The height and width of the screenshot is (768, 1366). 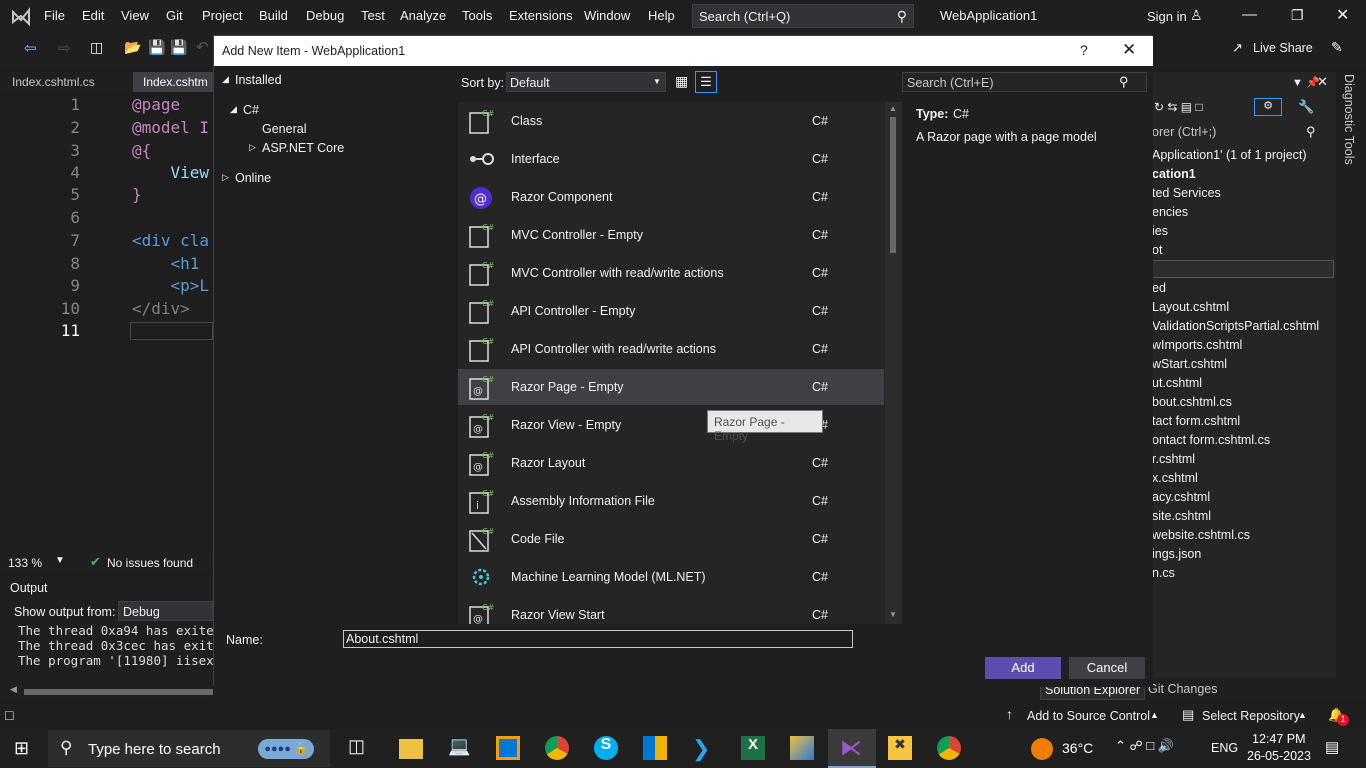 I want to click on diagnostic-tools-label: Diagnostic Tools, so click(x=1349, y=119).